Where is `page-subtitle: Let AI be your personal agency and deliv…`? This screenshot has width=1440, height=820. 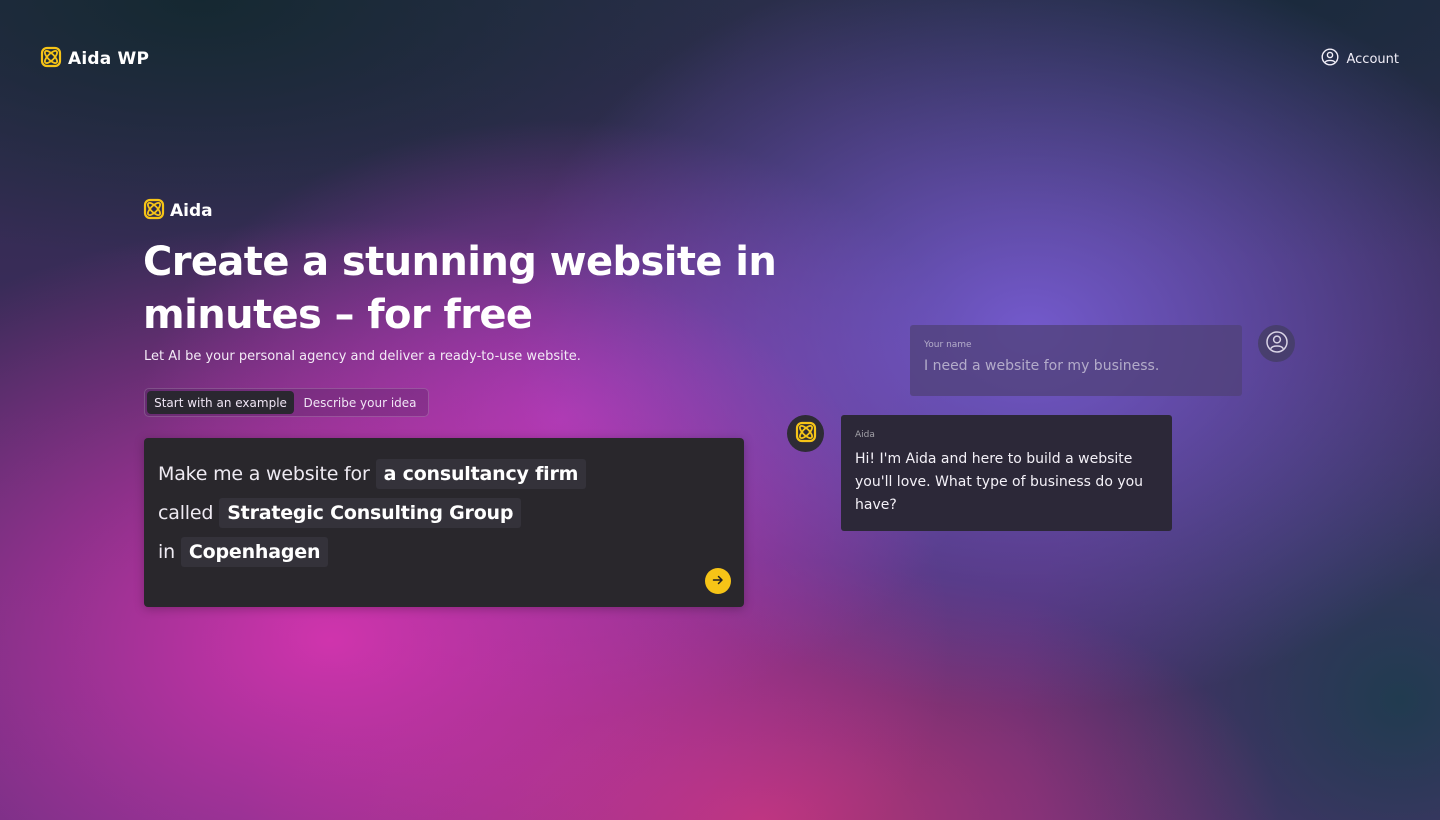
page-subtitle: Let AI be your personal agency and deliv… is located at coordinates (362, 356).